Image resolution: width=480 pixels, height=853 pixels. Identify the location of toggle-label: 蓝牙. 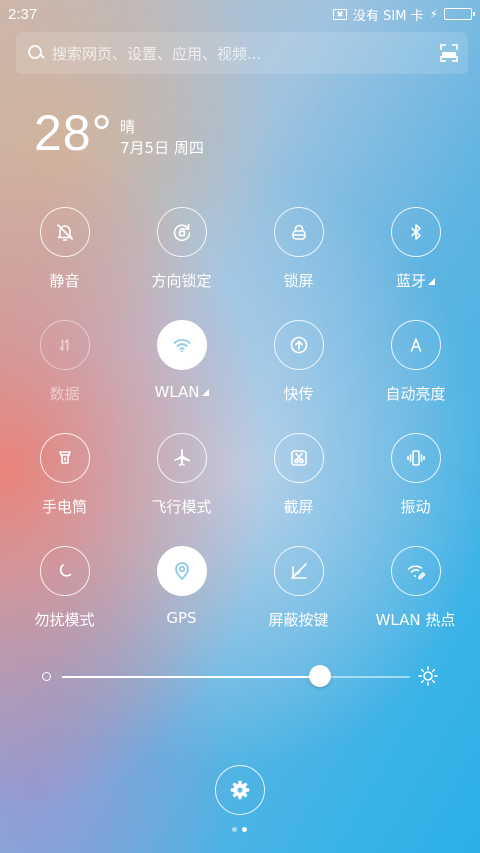
(415, 280).